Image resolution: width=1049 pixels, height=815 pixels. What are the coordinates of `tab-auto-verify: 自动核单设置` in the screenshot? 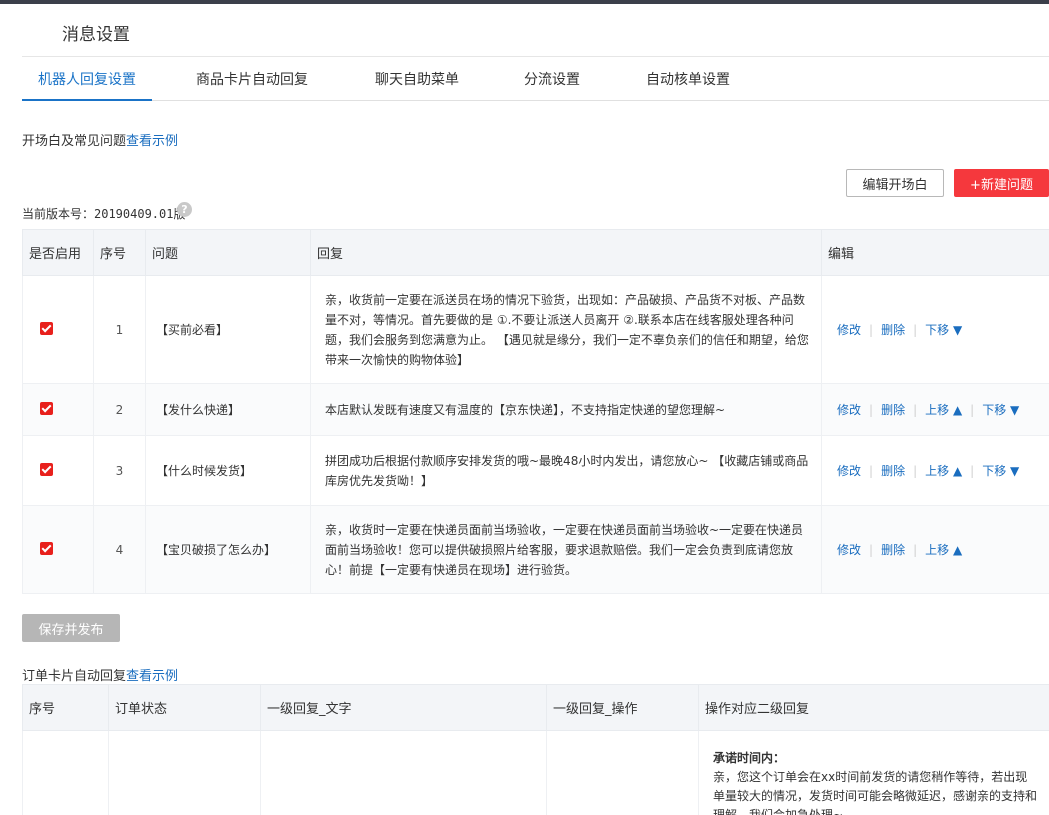 It's located at (688, 80).